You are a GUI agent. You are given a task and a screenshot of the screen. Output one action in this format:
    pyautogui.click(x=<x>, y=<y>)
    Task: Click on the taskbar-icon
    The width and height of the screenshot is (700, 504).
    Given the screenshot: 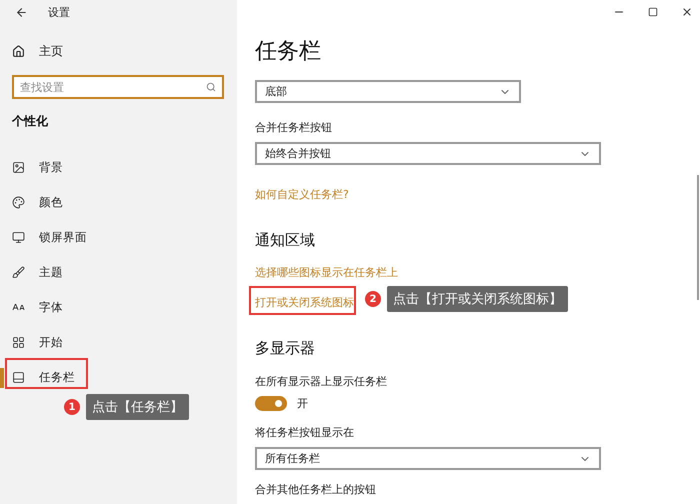 What is the action you would take?
    pyautogui.click(x=18, y=377)
    